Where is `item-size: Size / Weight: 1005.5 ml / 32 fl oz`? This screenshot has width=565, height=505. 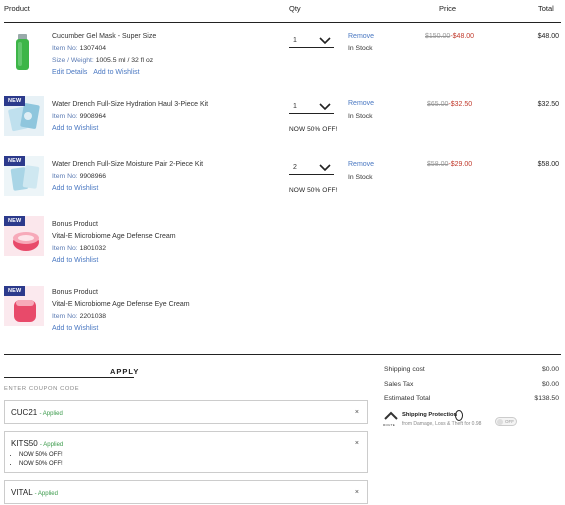
item-size: Size / Weight: 1005.5 ml / 32 fl oz is located at coordinates (103, 60).